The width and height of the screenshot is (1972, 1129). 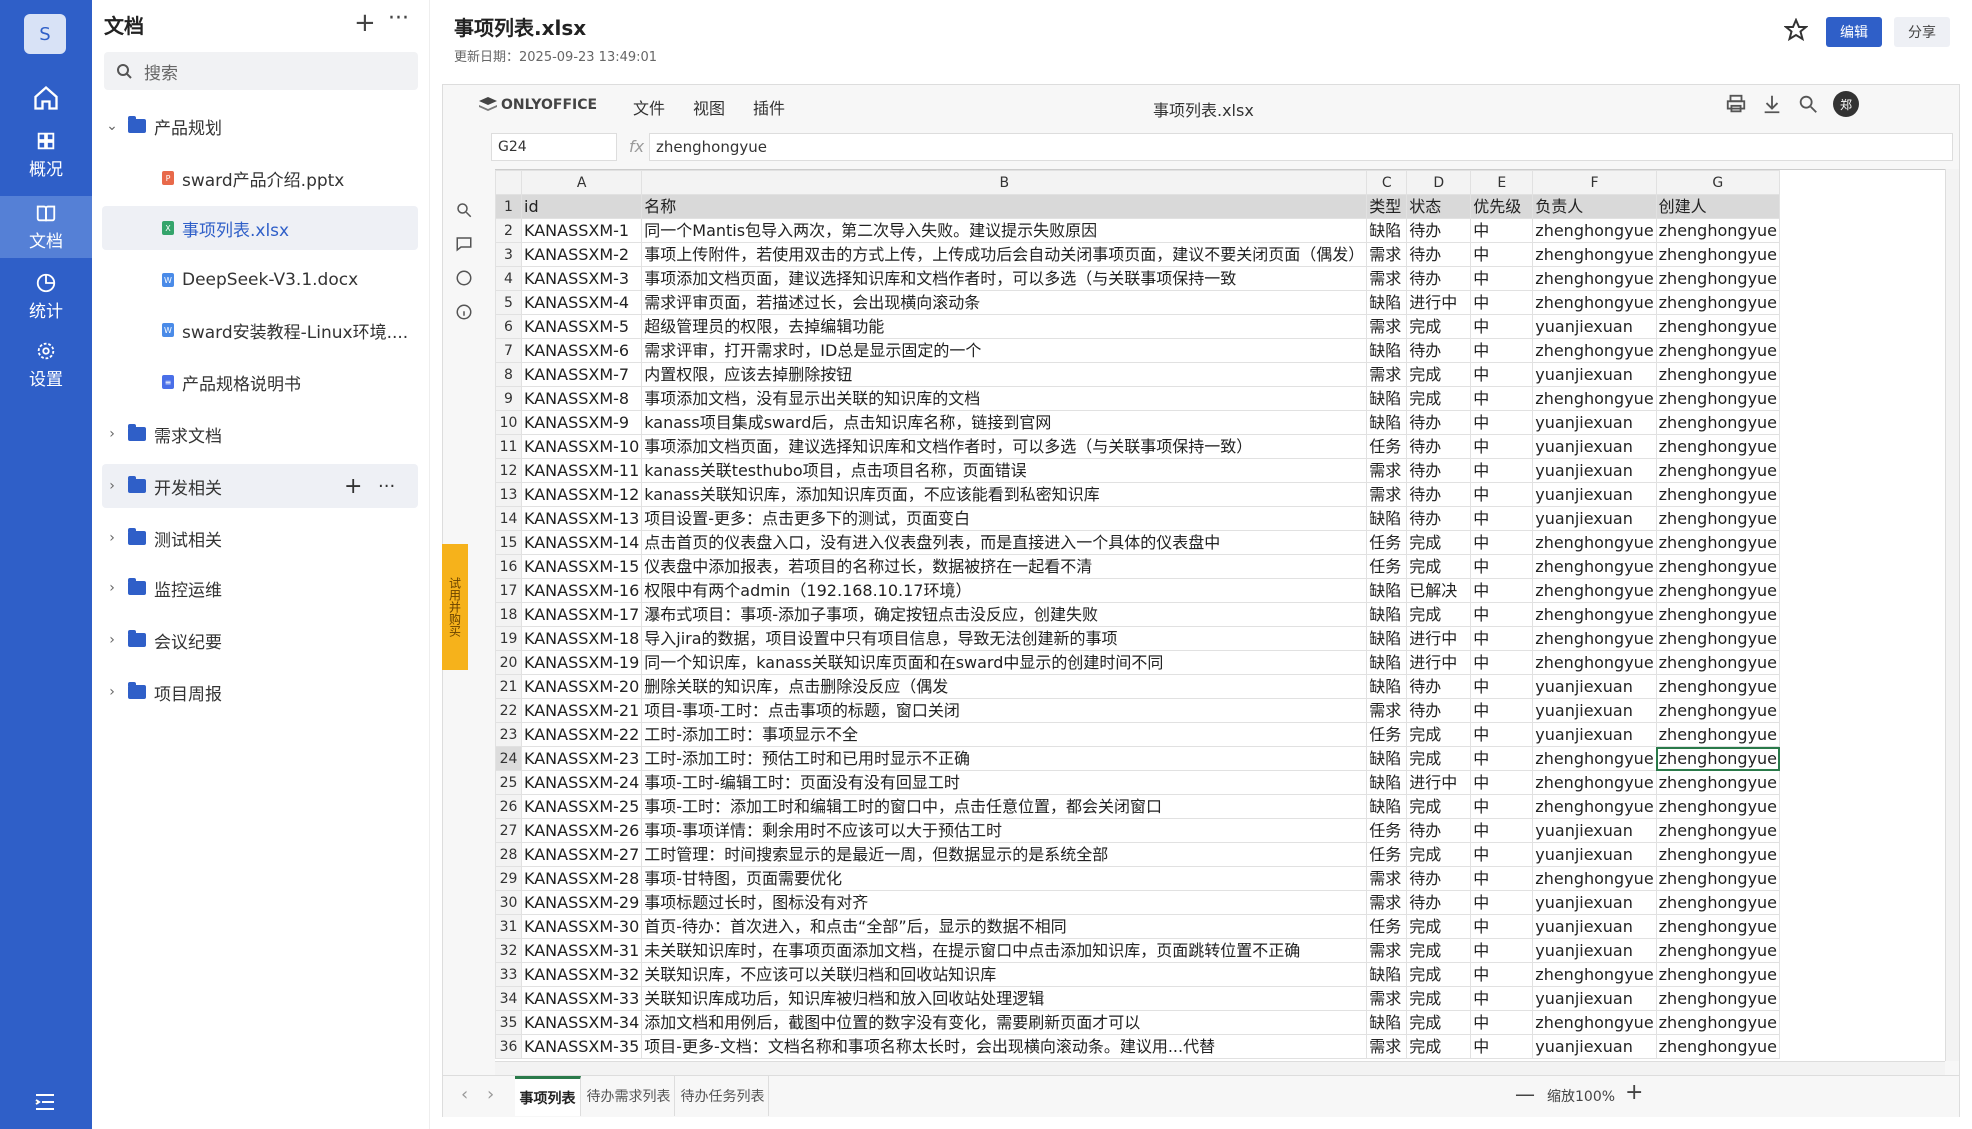 What do you see at coordinates (1387, 446) in the screenshot?
I see `table-cell: 任务` at bounding box center [1387, 446].